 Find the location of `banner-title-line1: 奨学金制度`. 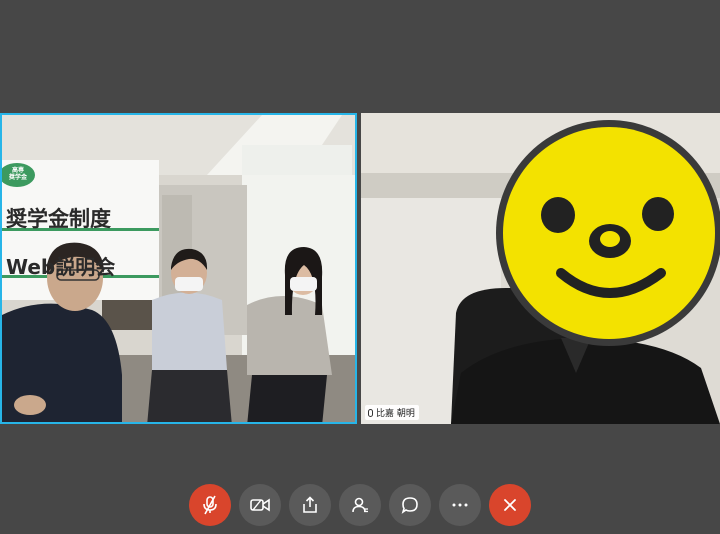

banner-title-line1: 奨学金制度 is located at coordinates (58, 219).